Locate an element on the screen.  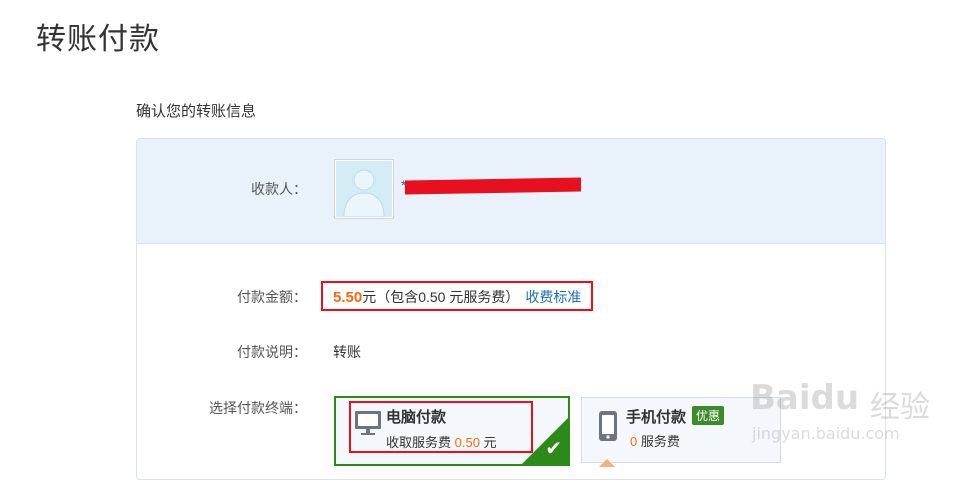
pc-option-title: 电脑付款 is located at coordinates (416, 417).